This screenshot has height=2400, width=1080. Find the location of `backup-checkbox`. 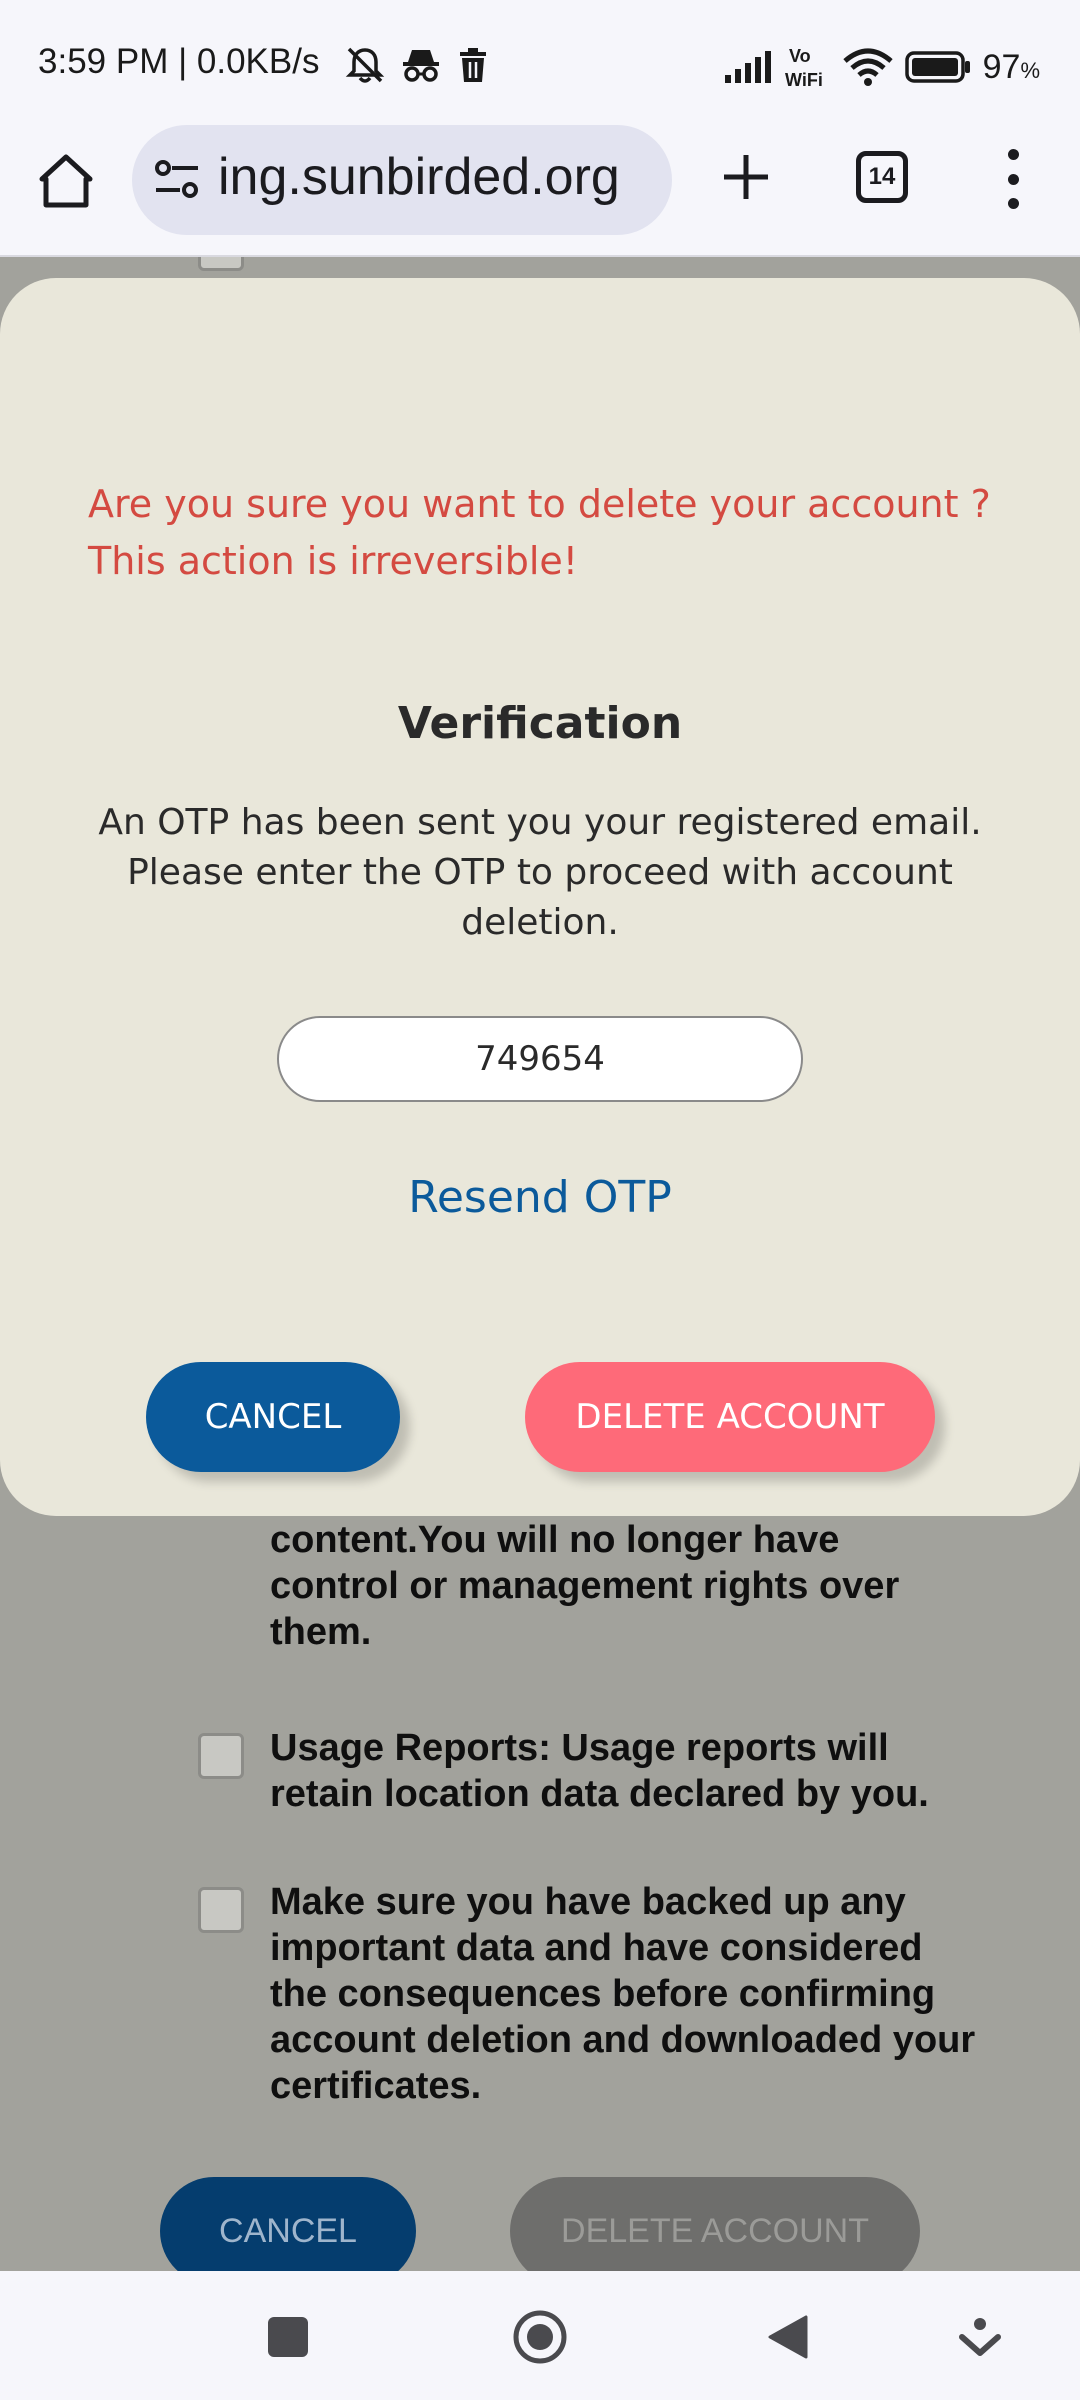

backup-checkbox is located at coordinates (221, 1910).